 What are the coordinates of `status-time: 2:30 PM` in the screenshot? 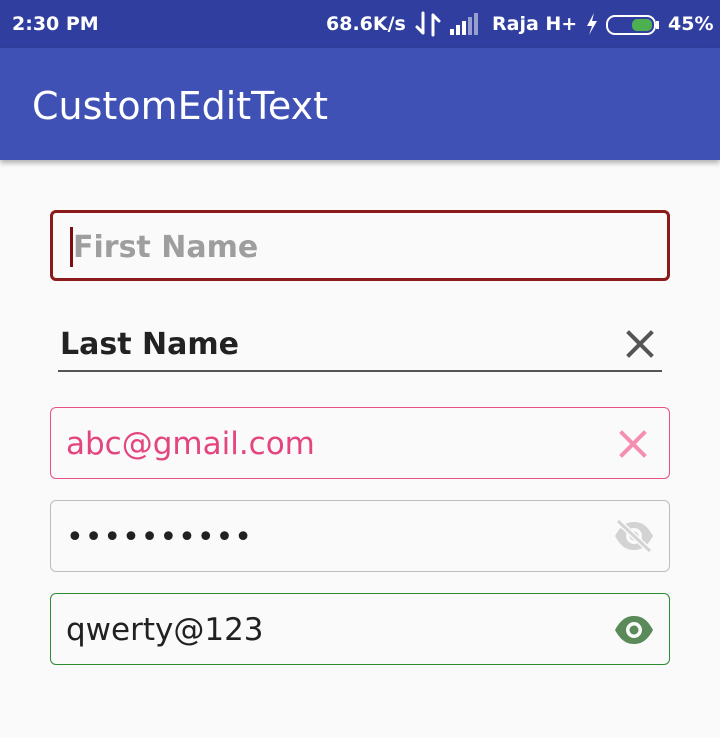 It's located at (55, 24).